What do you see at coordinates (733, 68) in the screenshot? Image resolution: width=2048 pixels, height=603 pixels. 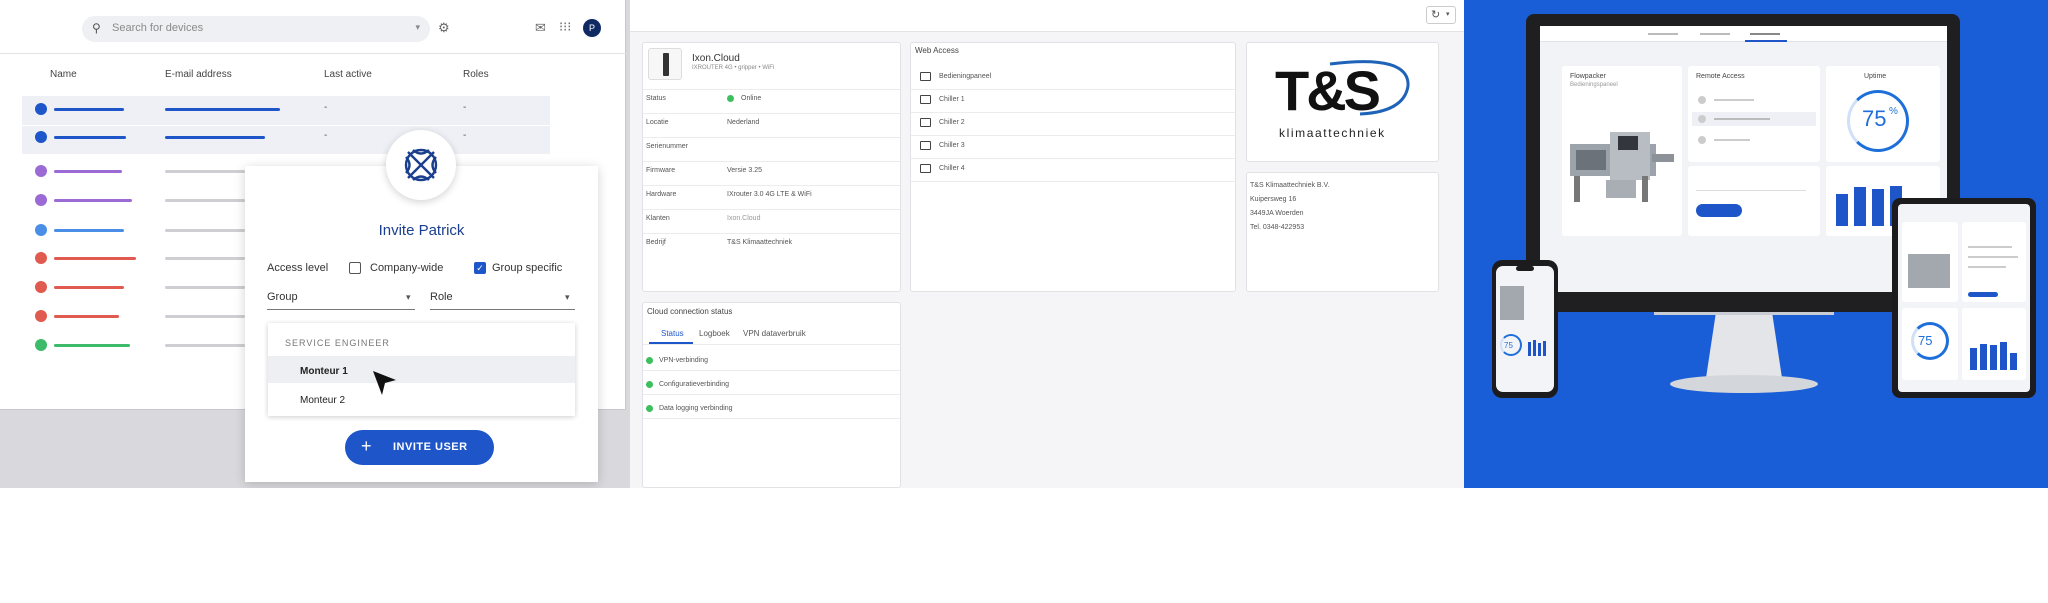 I see `device-subtitle: IXROUTER 4G • gripper • WiFi` at bounding box center [733, 68].